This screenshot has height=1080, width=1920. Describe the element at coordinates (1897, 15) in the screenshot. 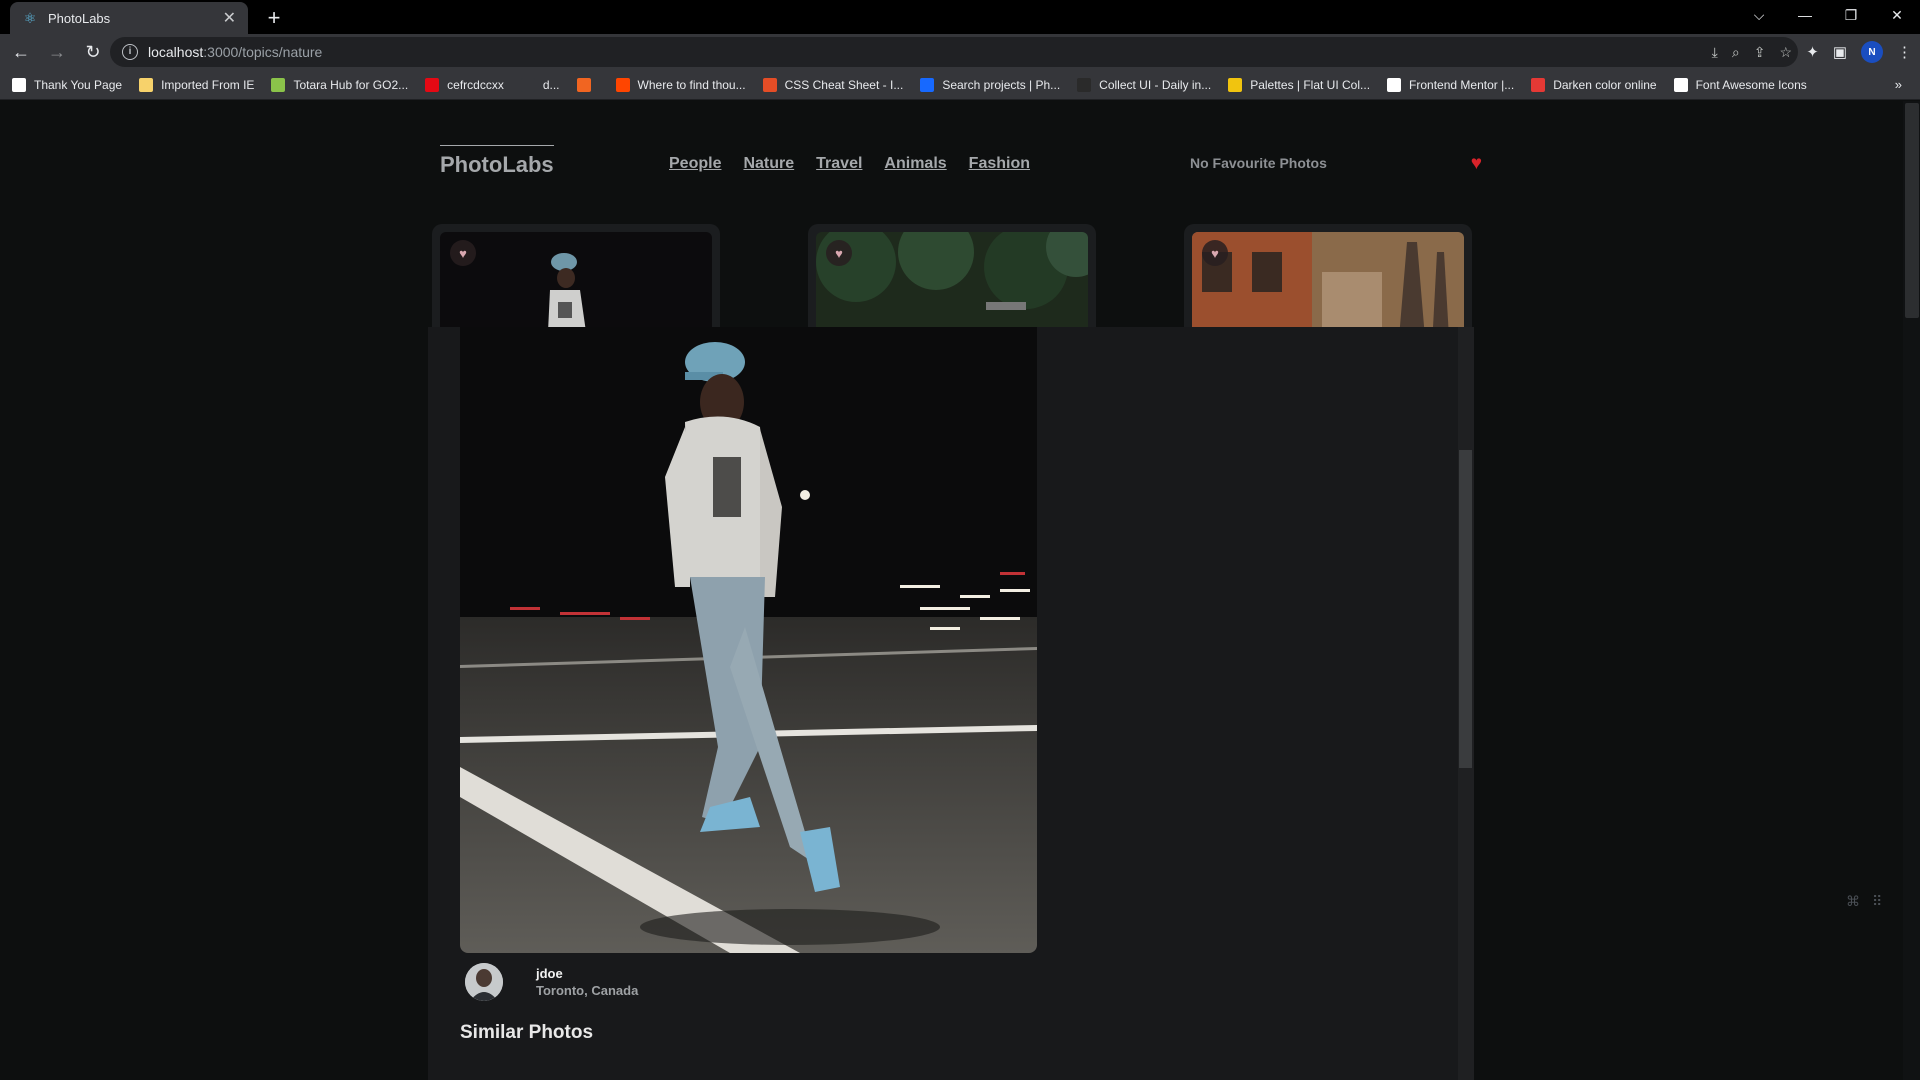

I see `close-window-icon: ✕` at that location.